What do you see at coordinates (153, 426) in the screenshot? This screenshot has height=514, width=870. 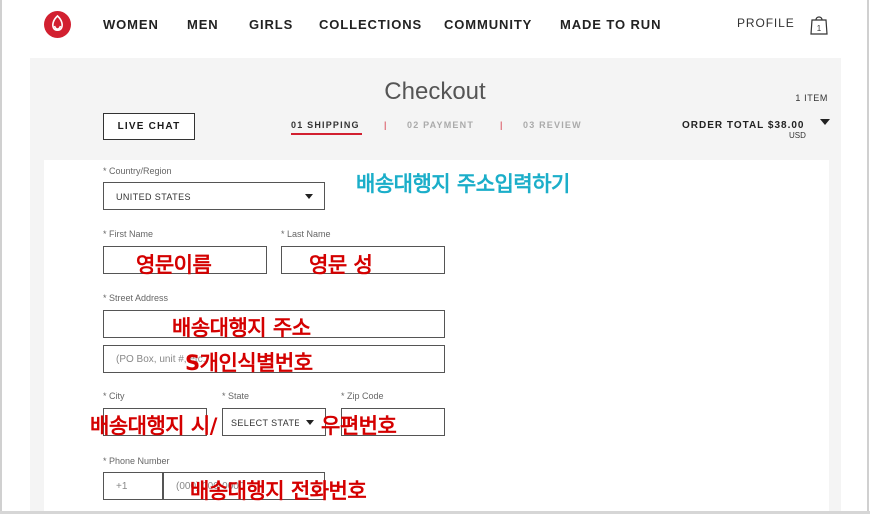 I see `annotation-city: 배송대행지 시/` at bounding box center [153, 426].